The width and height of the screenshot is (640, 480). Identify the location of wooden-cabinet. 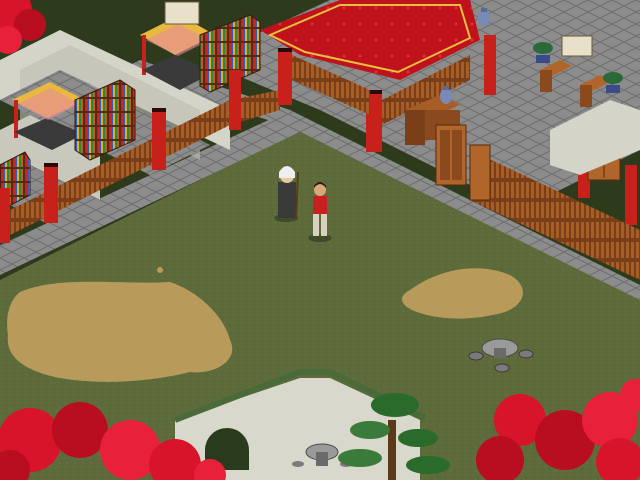
(451, 155).